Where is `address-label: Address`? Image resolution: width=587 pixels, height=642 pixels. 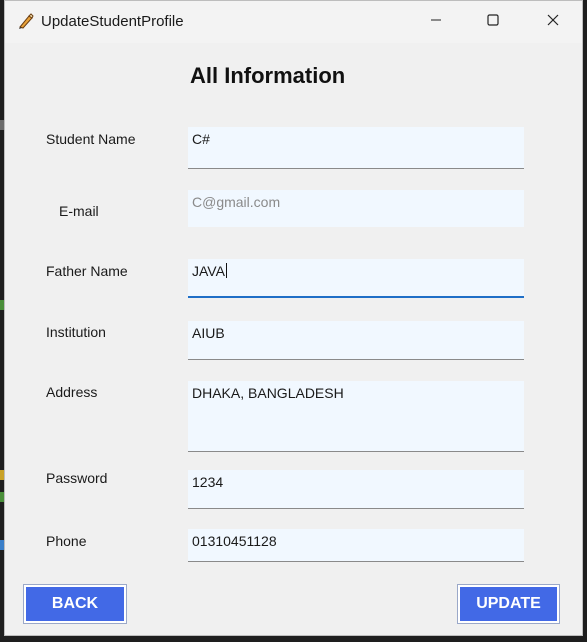 address-label: Address is located at coordinates (72, 392).